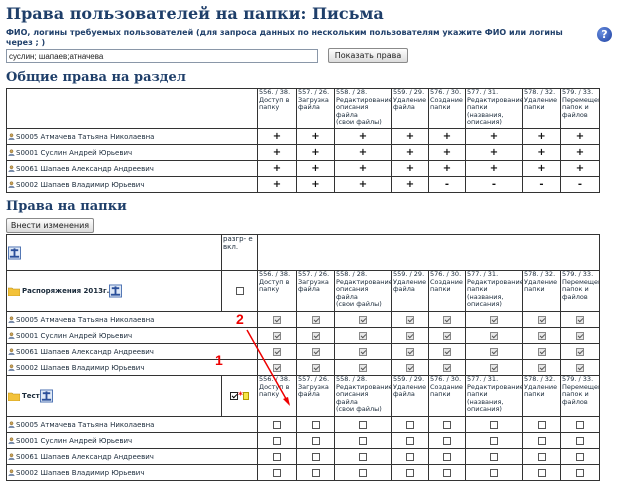  I want to click on annotation-arrow, so click(268, 367).